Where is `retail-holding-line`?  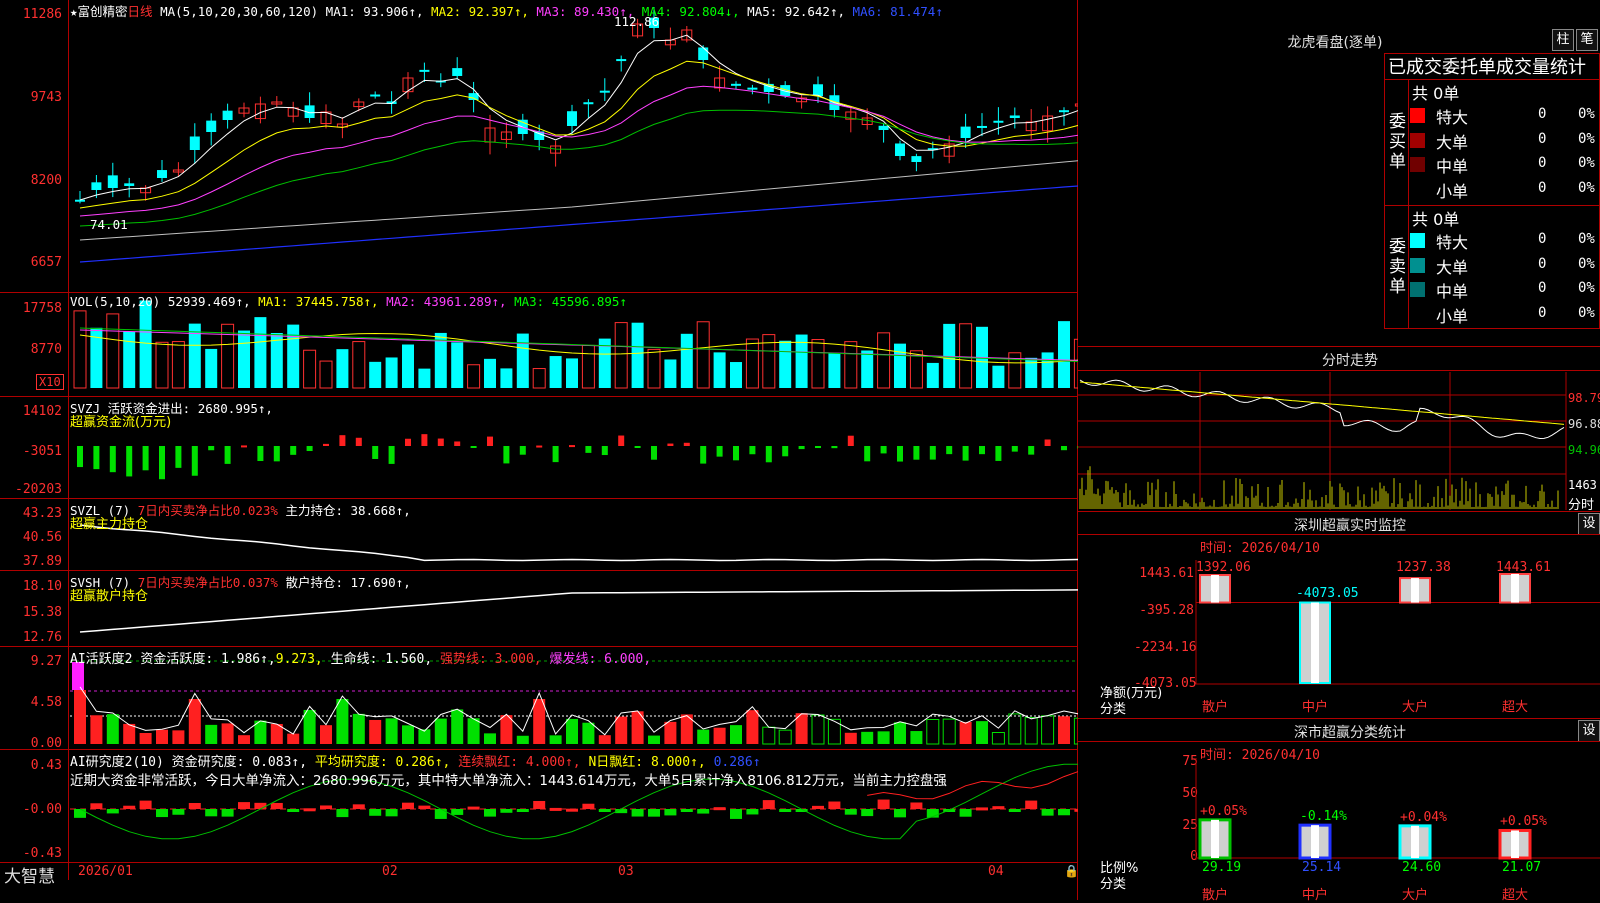 retail-holding-line is located at coordinates (578, 611).